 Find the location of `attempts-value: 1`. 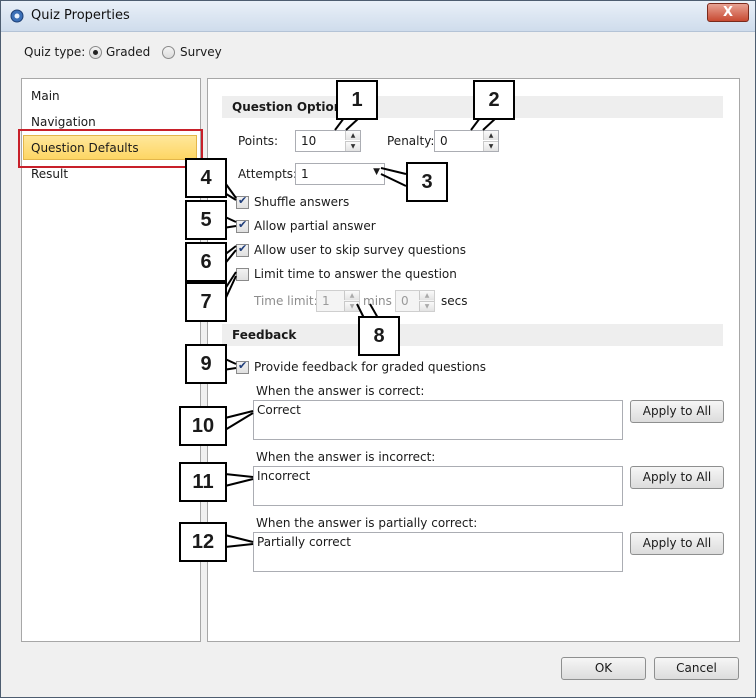

attempts-value: 1 is located at coordinates (305, 174).